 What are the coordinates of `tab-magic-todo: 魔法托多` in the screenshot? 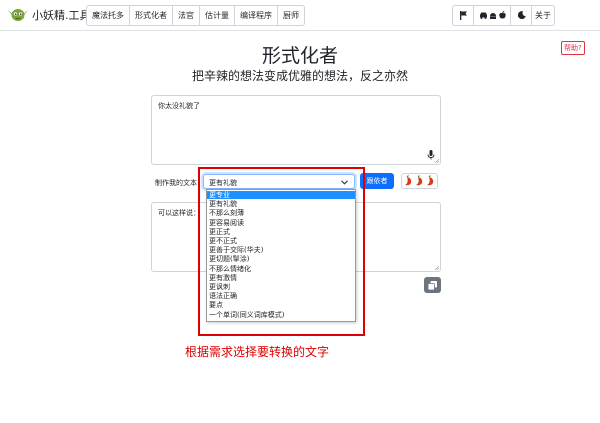 It's located at (108, 15).